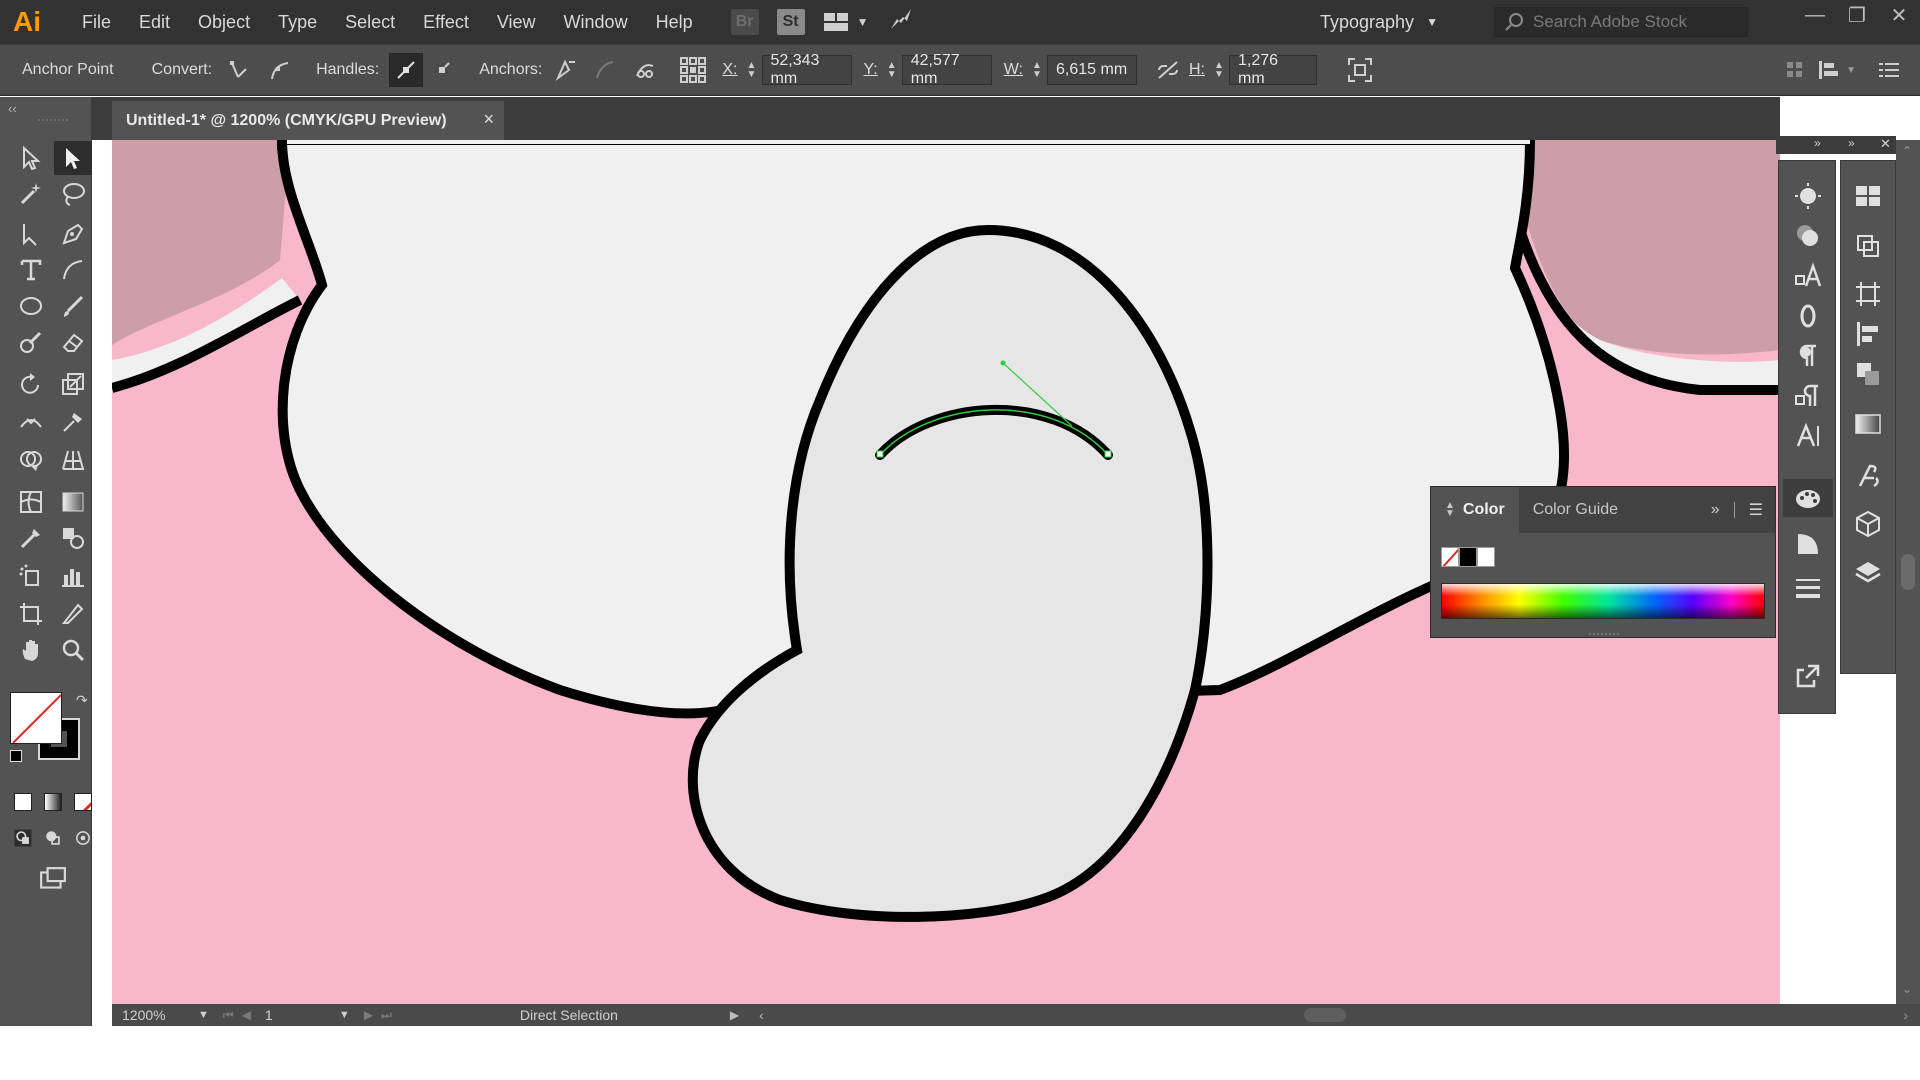 The height and width of the screenshot is (1080, 1920). I want to click on toggle-options-icon: ▲ ▼, so click(1450, 510).